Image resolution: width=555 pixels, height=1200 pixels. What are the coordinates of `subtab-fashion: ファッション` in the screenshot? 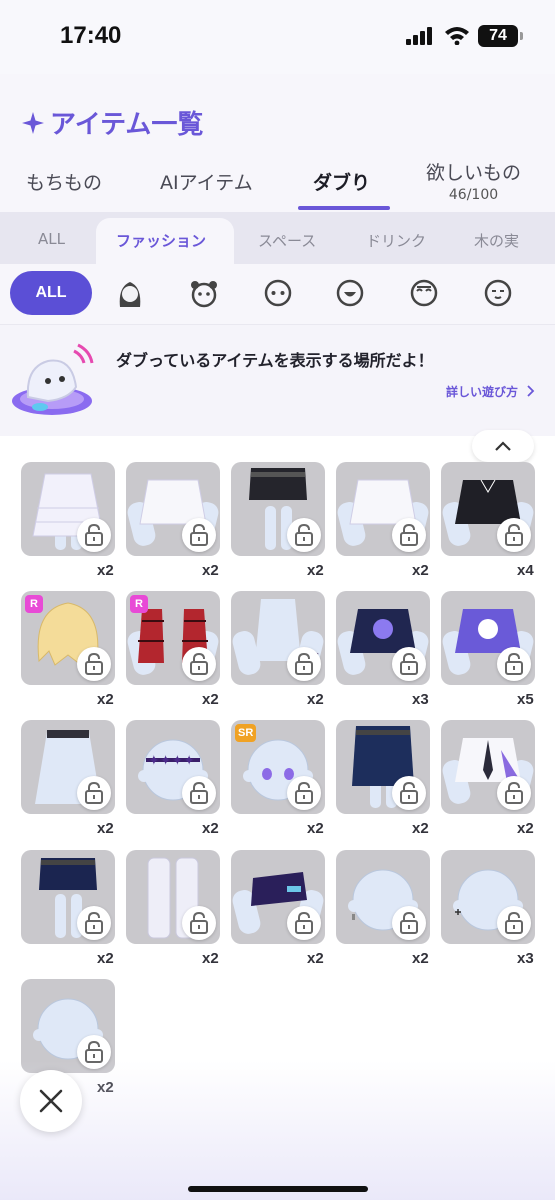 It's located at (161, 240).